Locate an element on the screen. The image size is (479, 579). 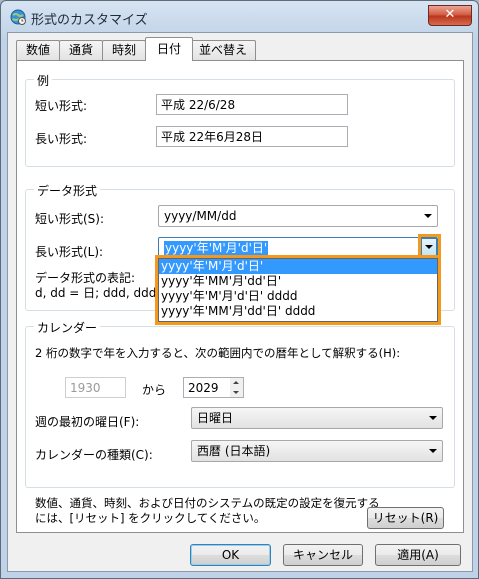
globe-clock-icon is located at coordinates (18, 17).